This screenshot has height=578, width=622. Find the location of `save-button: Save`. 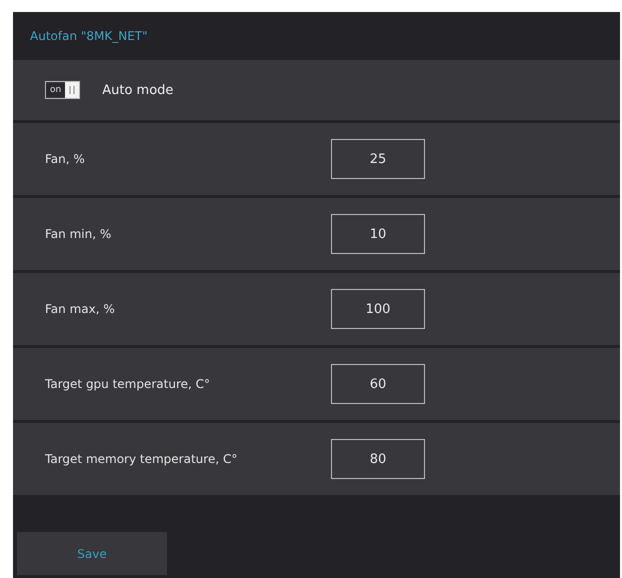

save-button: Save is located at coordinates (92, 553).